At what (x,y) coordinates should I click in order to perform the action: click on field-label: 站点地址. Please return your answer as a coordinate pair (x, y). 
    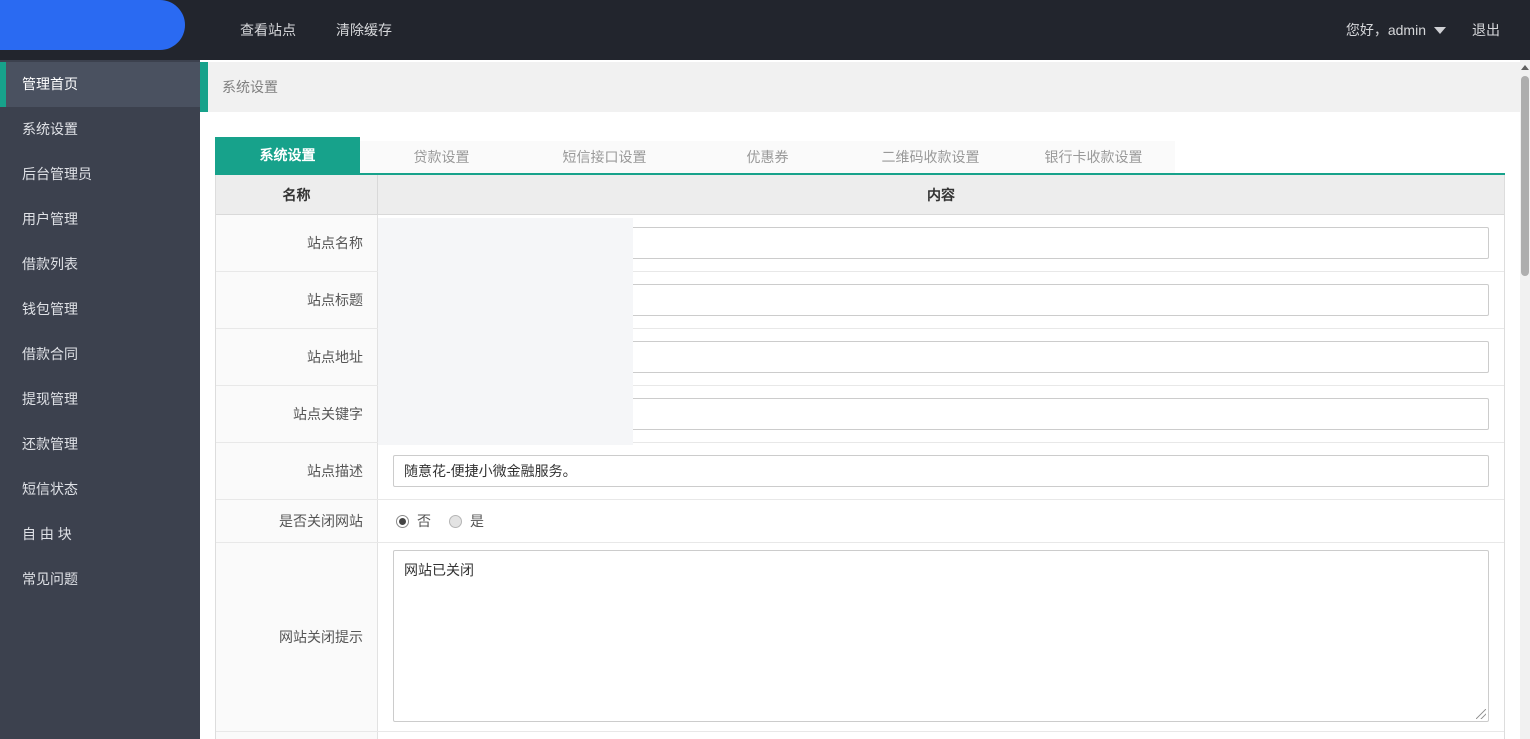
    Looking at the image, I should click on (297, 357).